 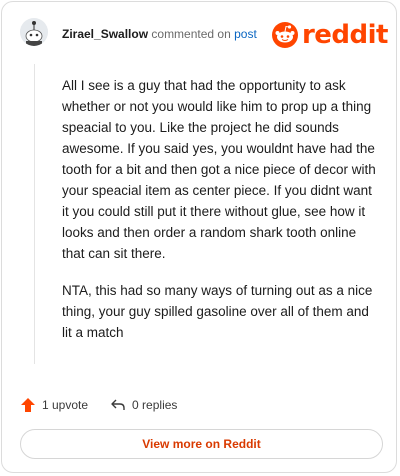 What do you see at coordinates (105, 34) in the screenshot?
I see `username-link: Zirael_Swallow` at bounding box center [105, 34].